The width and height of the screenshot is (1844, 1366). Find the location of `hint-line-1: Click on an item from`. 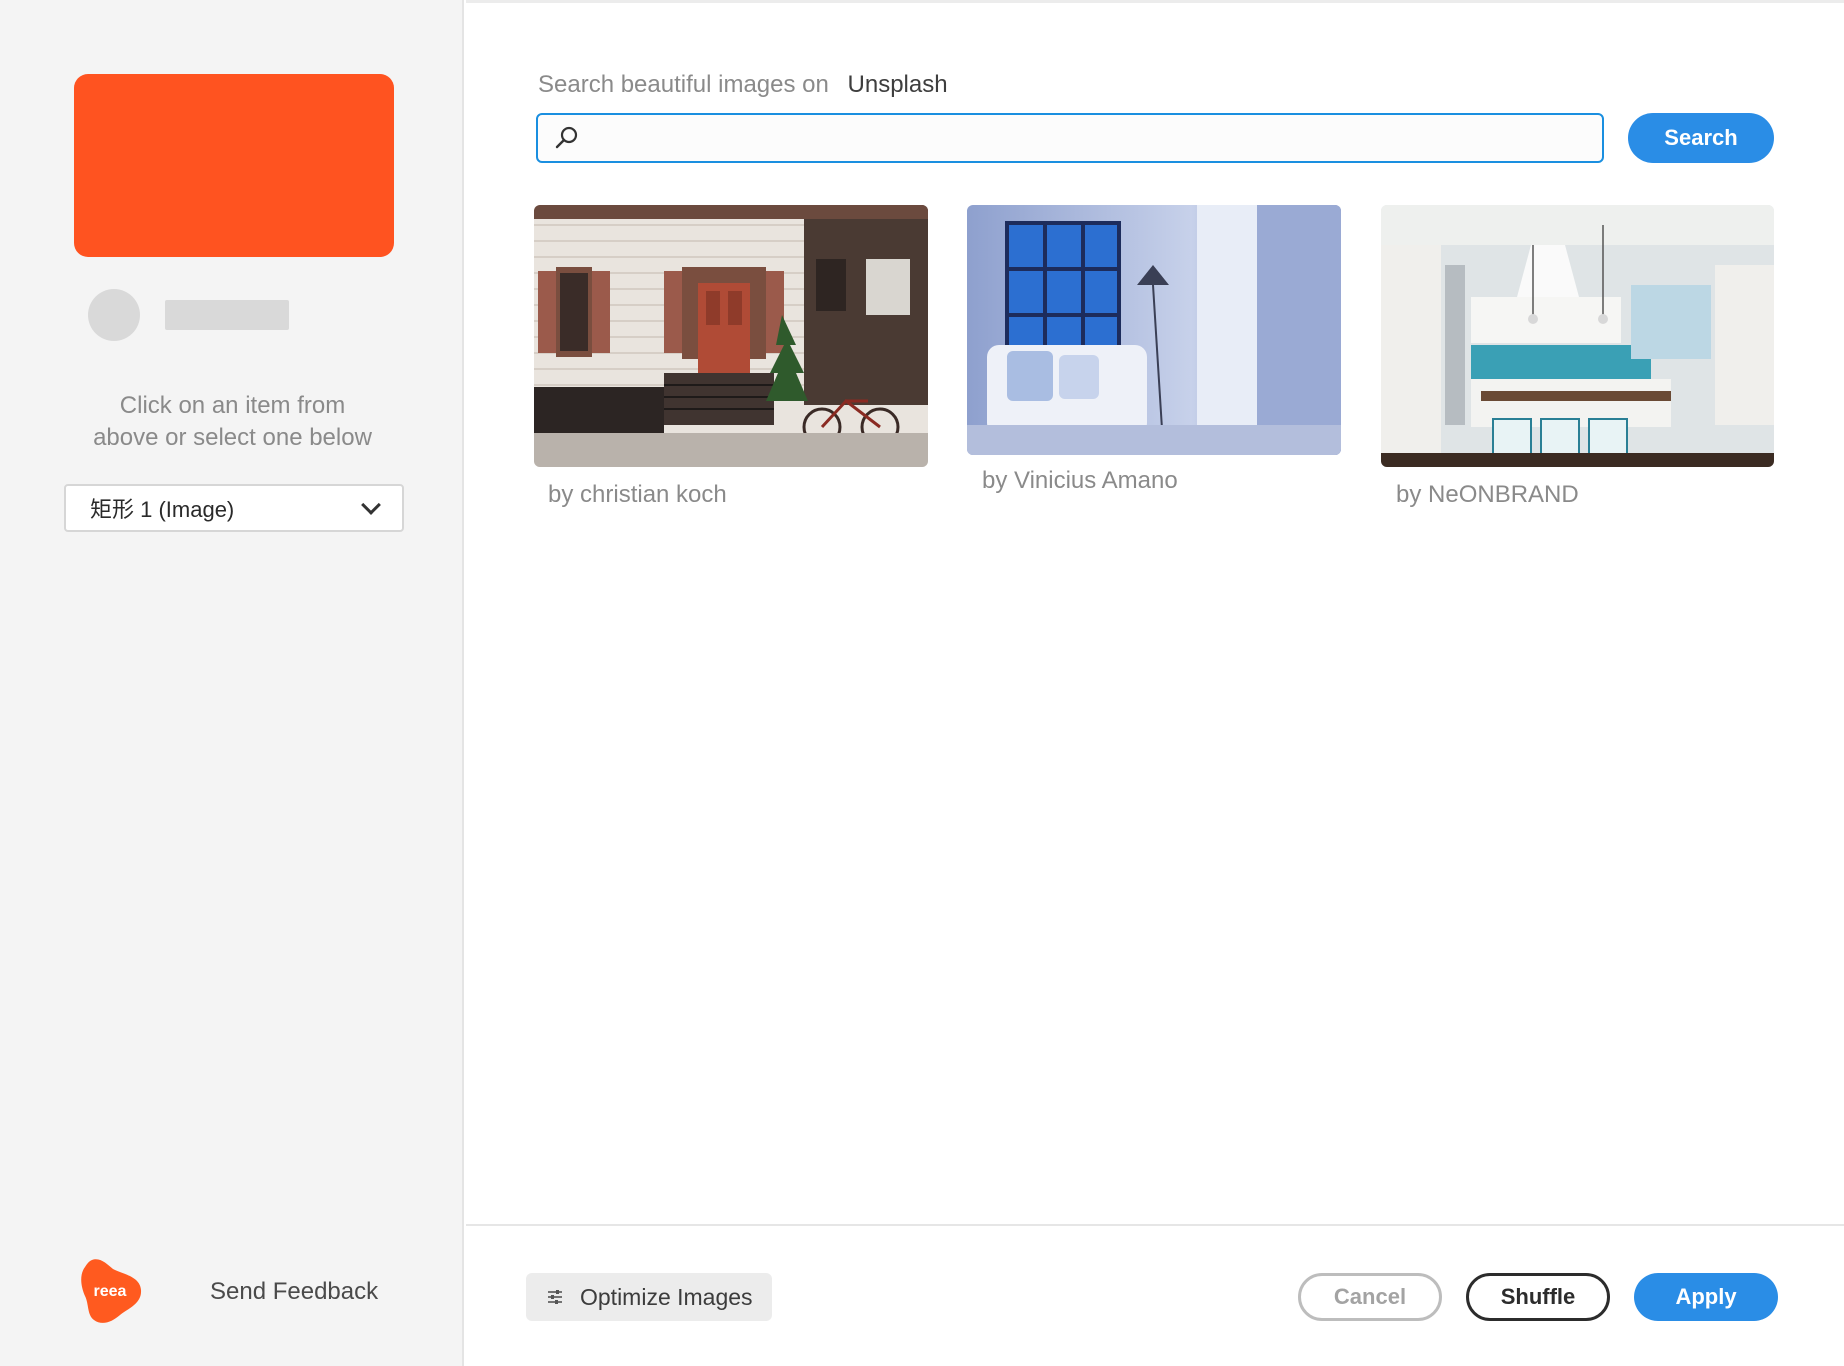

hint-line-1: Click on an item from is located at coordinates (232, 405).